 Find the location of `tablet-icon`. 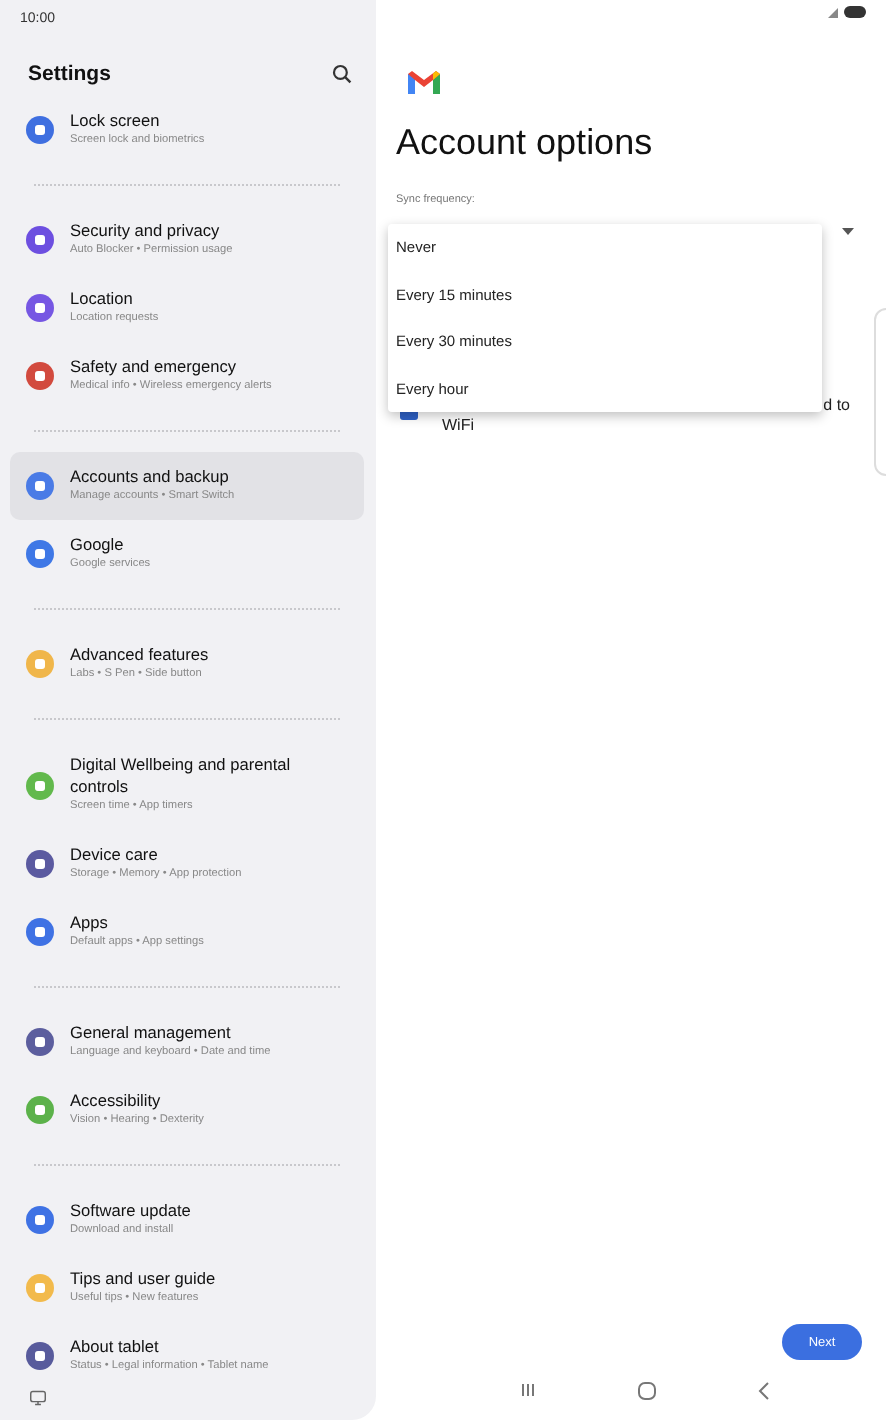

tablet-icon is located at coordinates (38, 1398).